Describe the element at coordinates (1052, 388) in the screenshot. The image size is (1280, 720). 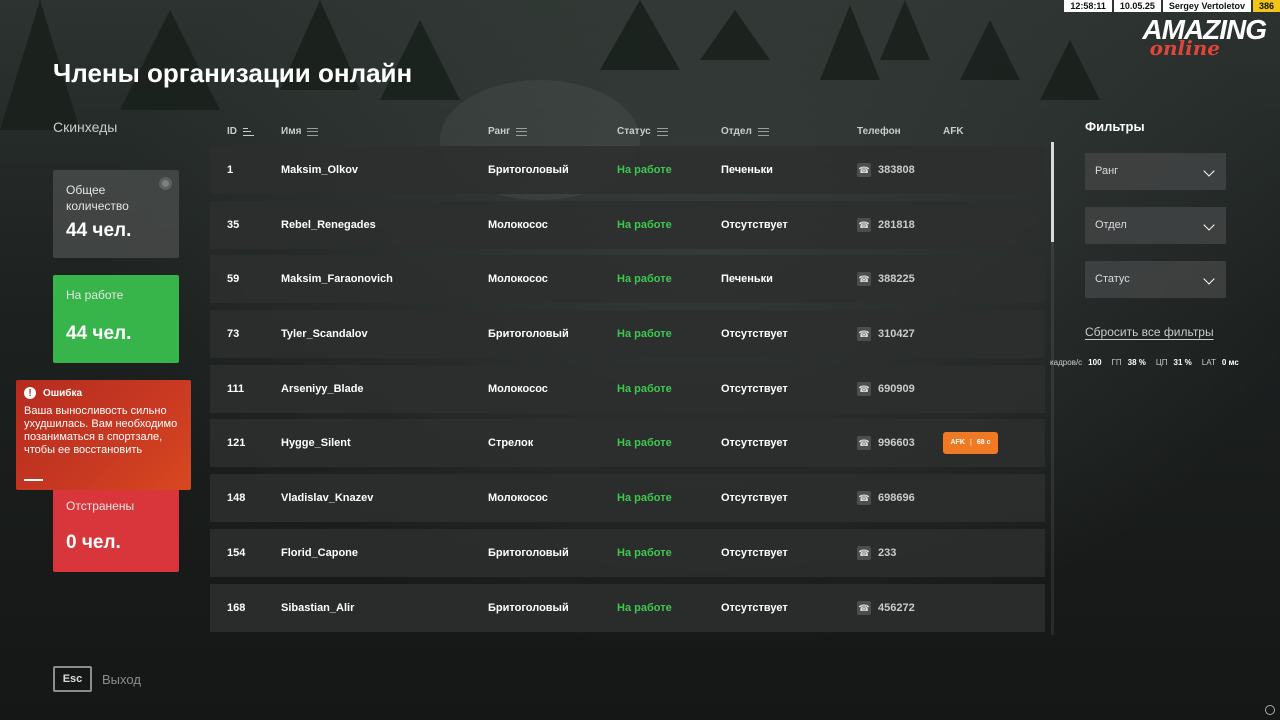
I see `table-scrollbar` at that location.